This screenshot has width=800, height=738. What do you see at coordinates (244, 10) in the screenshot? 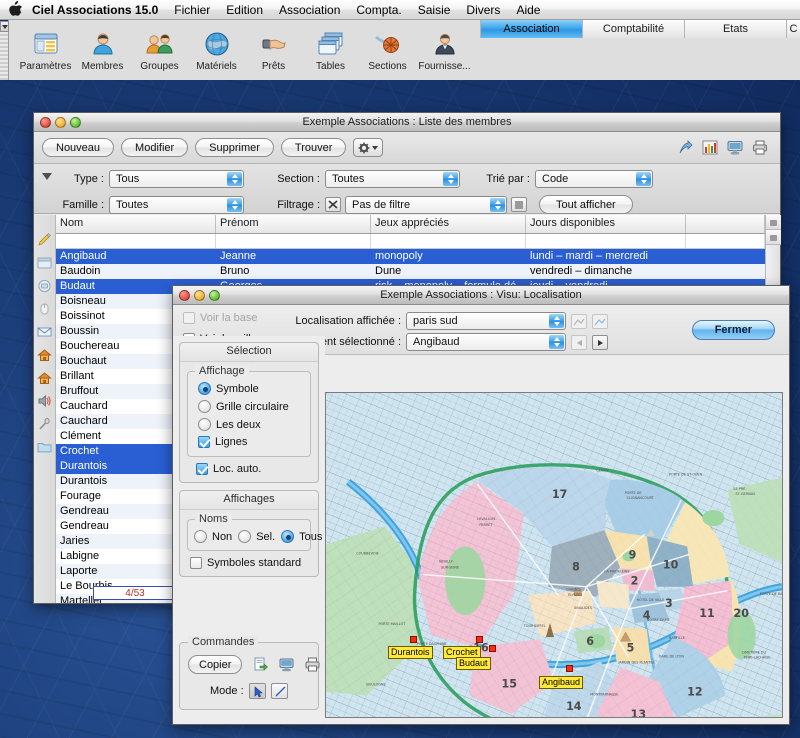
I see `menu-edition: Edition` at bounding box center [244, 10].